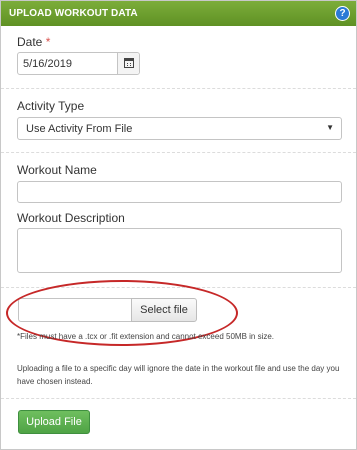  What do you see at coordinates (179, 128) in the screenshot?
I see `activity-type-select: Use Activity From File ▼` at bounding box center [179, 128].